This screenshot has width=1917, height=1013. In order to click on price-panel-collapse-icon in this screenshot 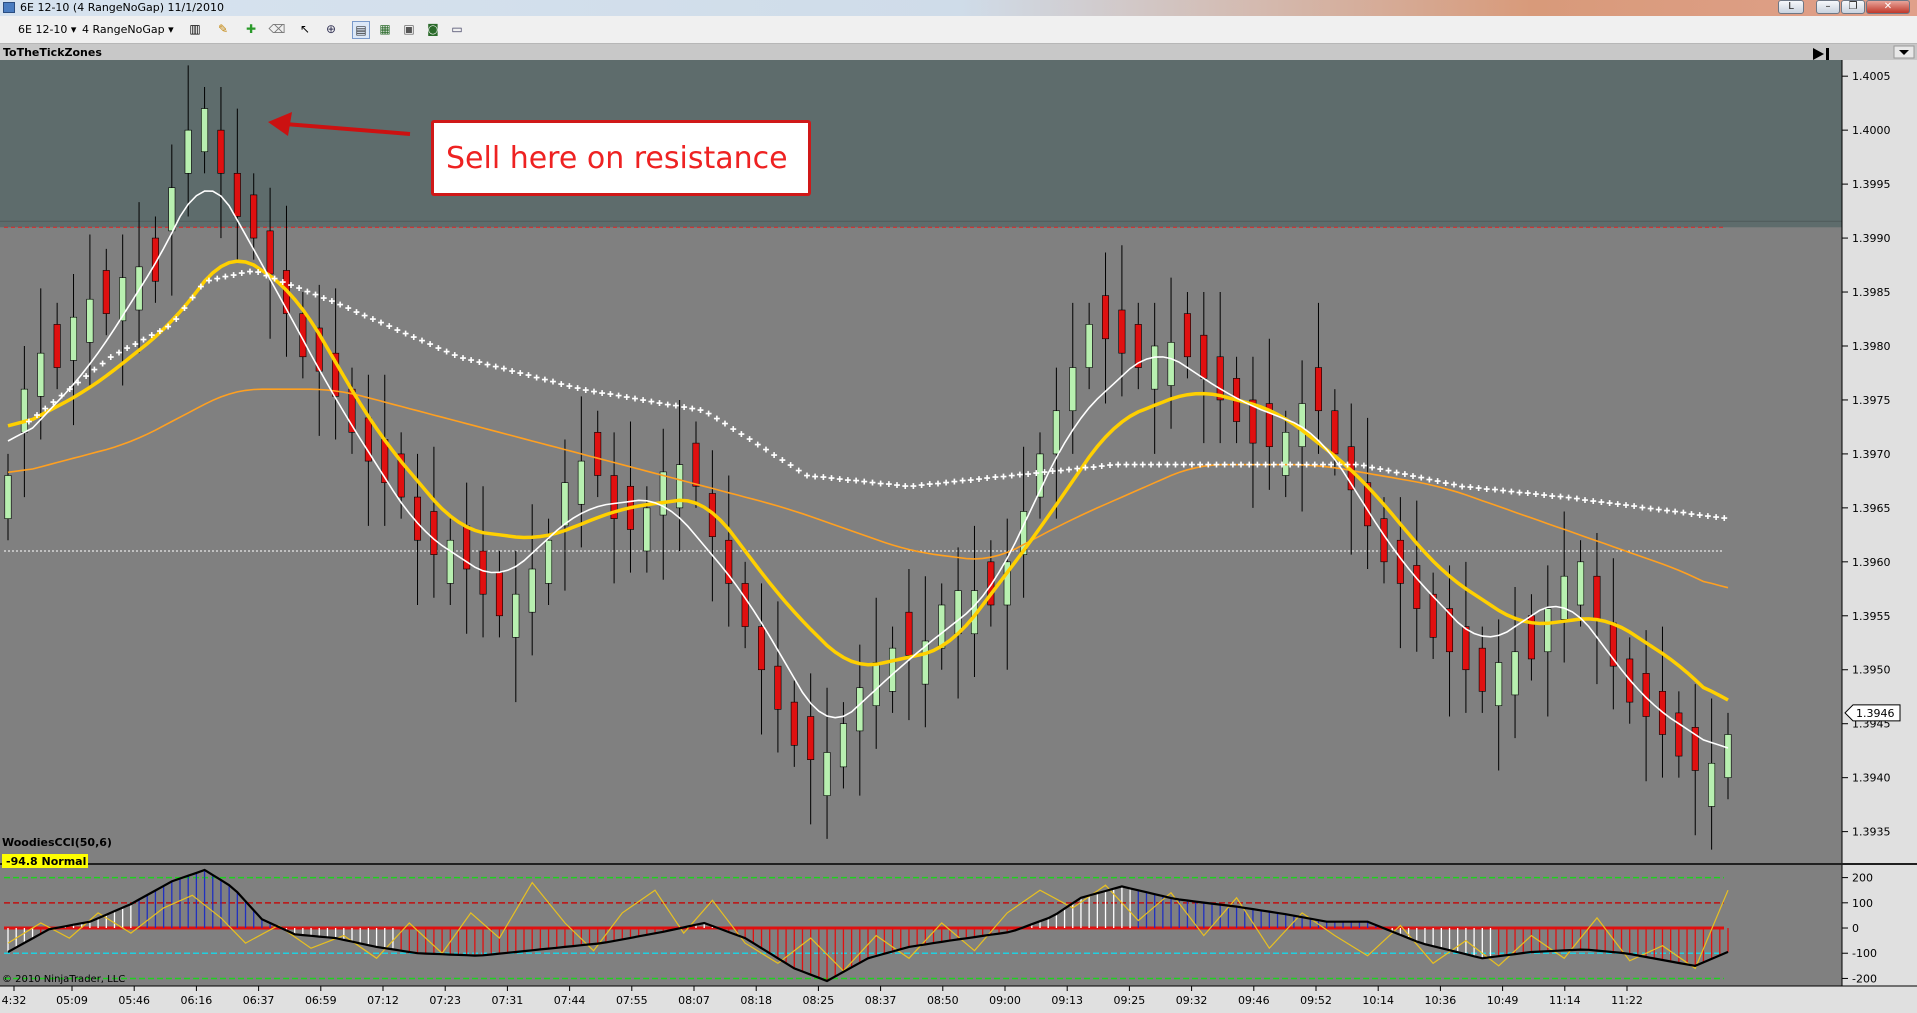, I will do `click(1904, 52)`.